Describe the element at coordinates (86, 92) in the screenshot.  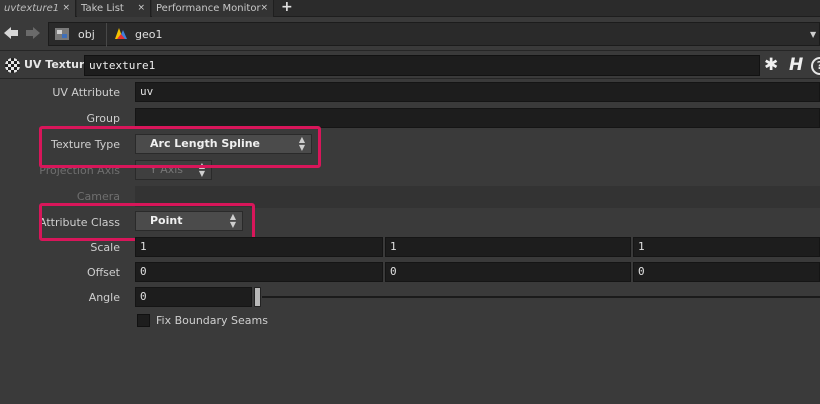
I see `uv-attribute-label: UV Attribute` at that location.